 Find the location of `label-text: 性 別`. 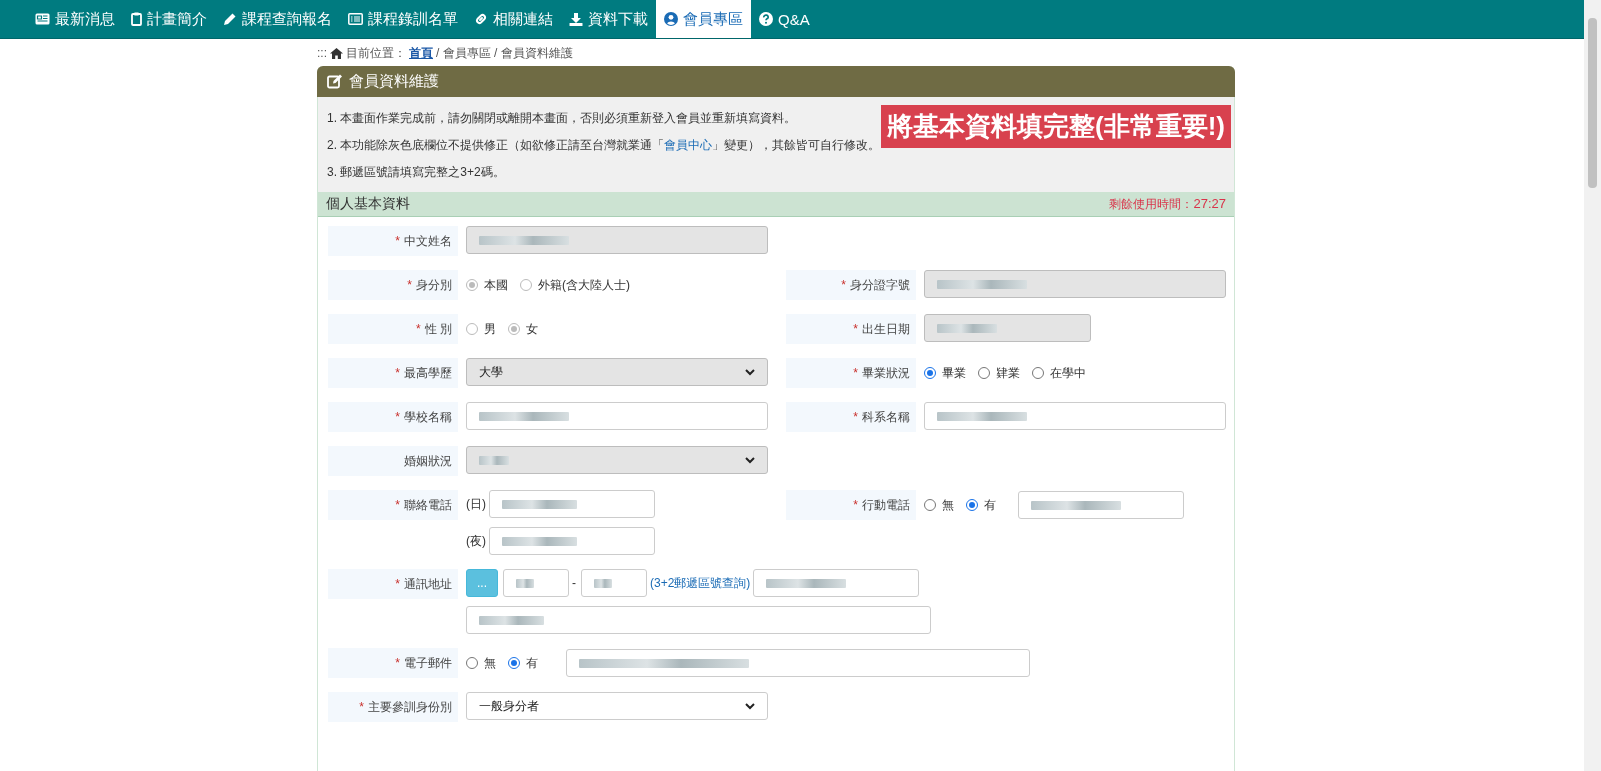

label-text: 性 別 is located at coordinates (438, 329).